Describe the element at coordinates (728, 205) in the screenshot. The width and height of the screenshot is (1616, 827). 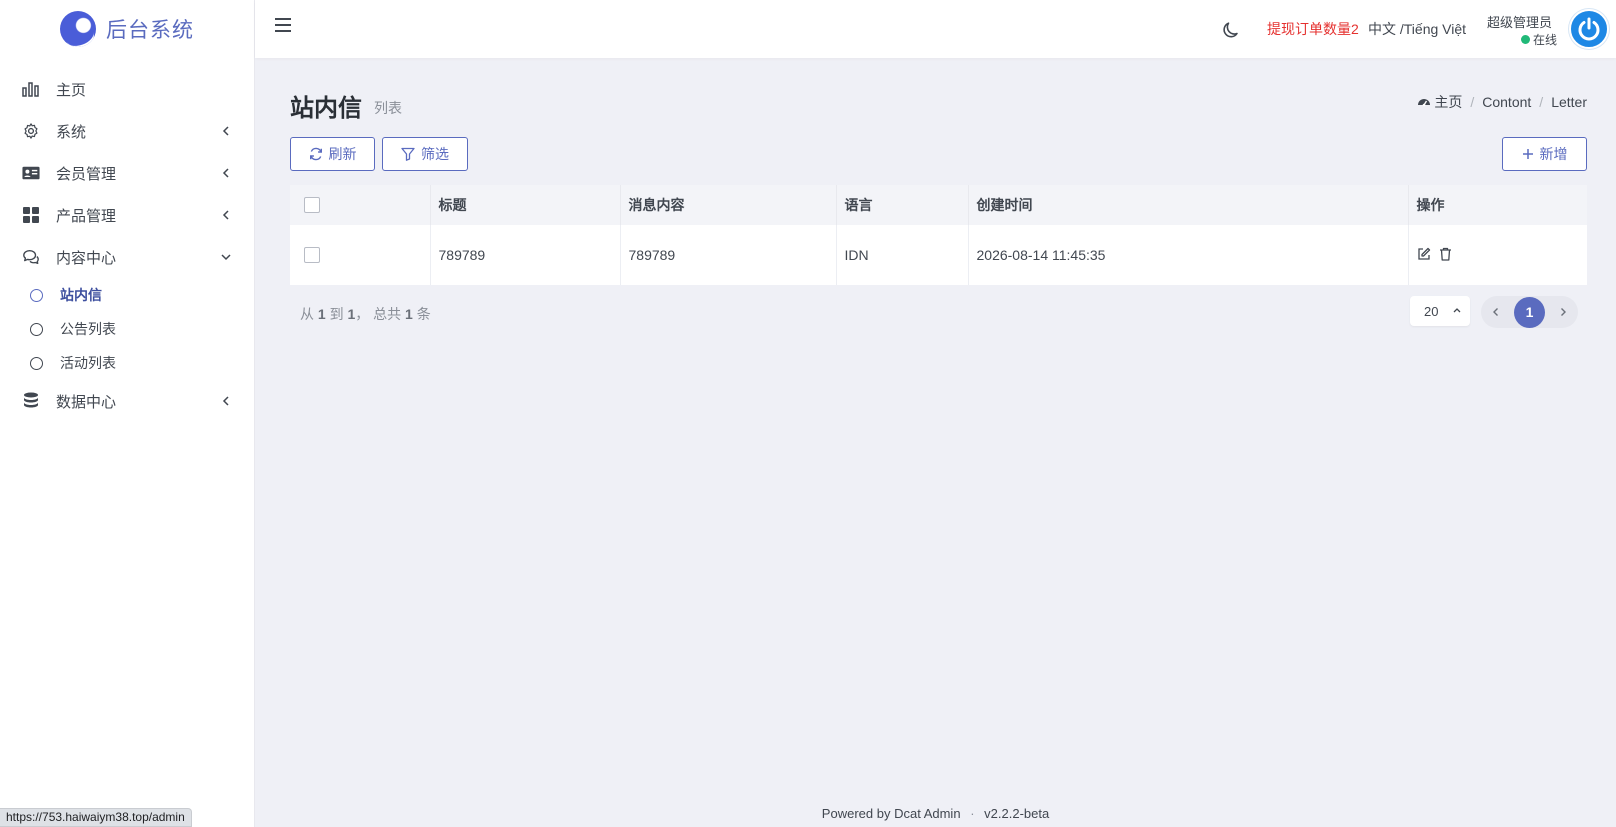
I see `table-header: 消息内容` at that location.